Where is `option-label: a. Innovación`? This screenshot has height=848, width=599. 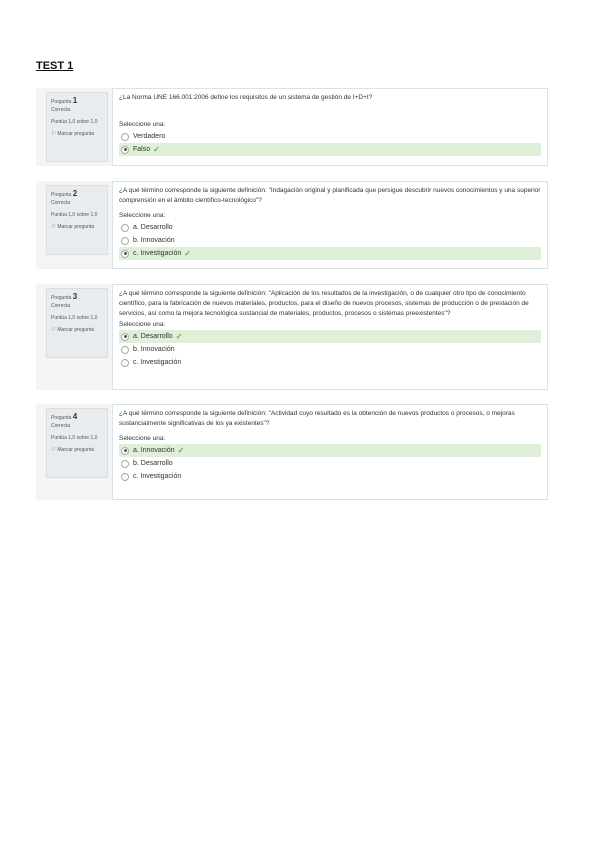 option-label: a. Innovación is located at coordinates (154, 451).